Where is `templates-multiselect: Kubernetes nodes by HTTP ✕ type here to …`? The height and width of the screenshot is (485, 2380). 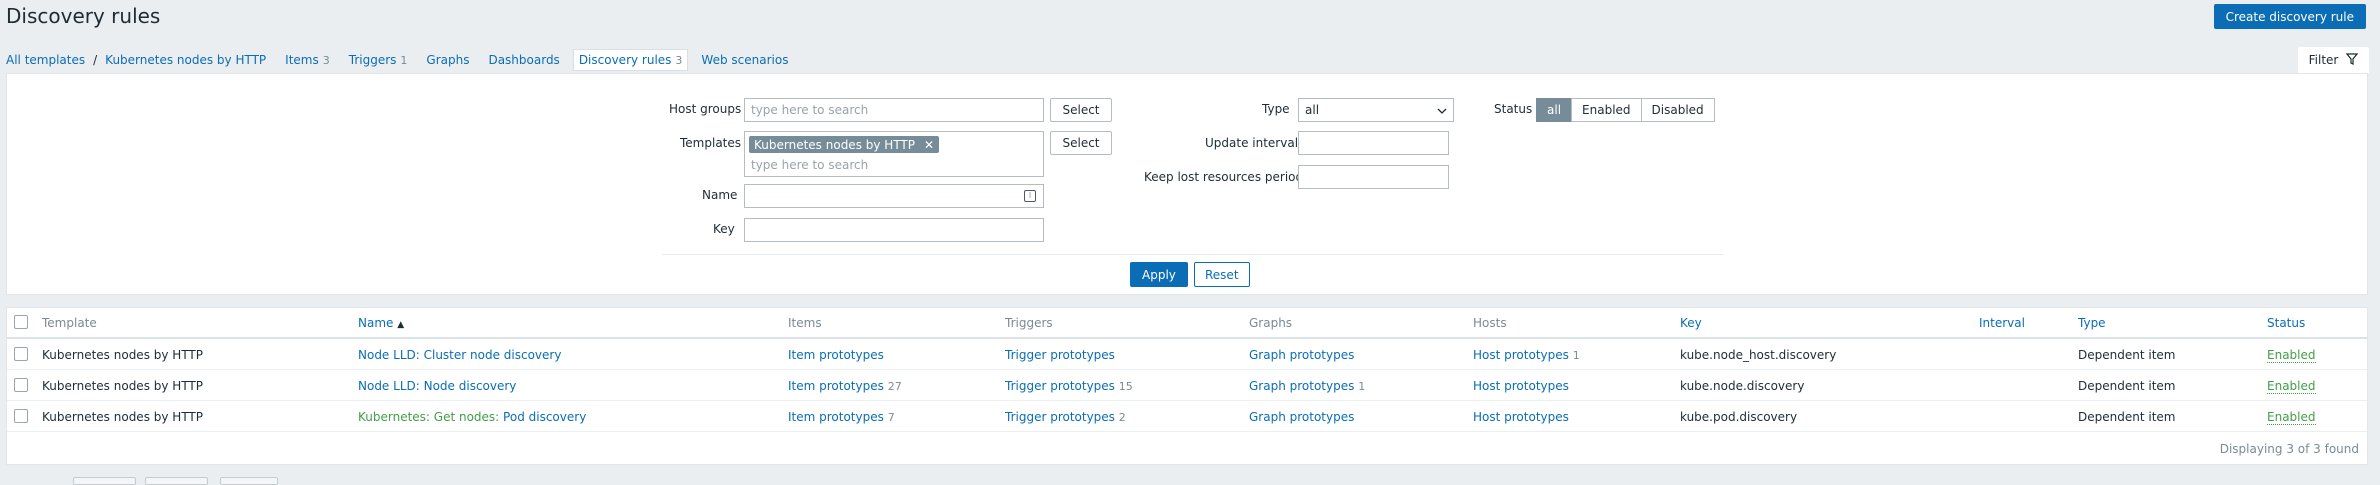 templates-multiselect: Kubernetes nodes by HTTP ✕ type here to … is located at coordinates (894, 154).